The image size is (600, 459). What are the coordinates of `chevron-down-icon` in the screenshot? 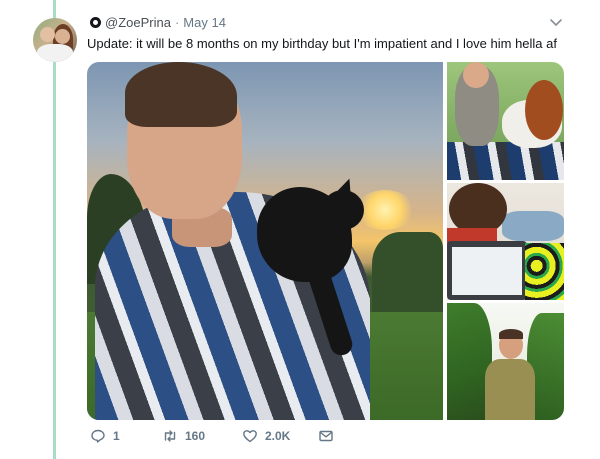 It's located at (556, 22).